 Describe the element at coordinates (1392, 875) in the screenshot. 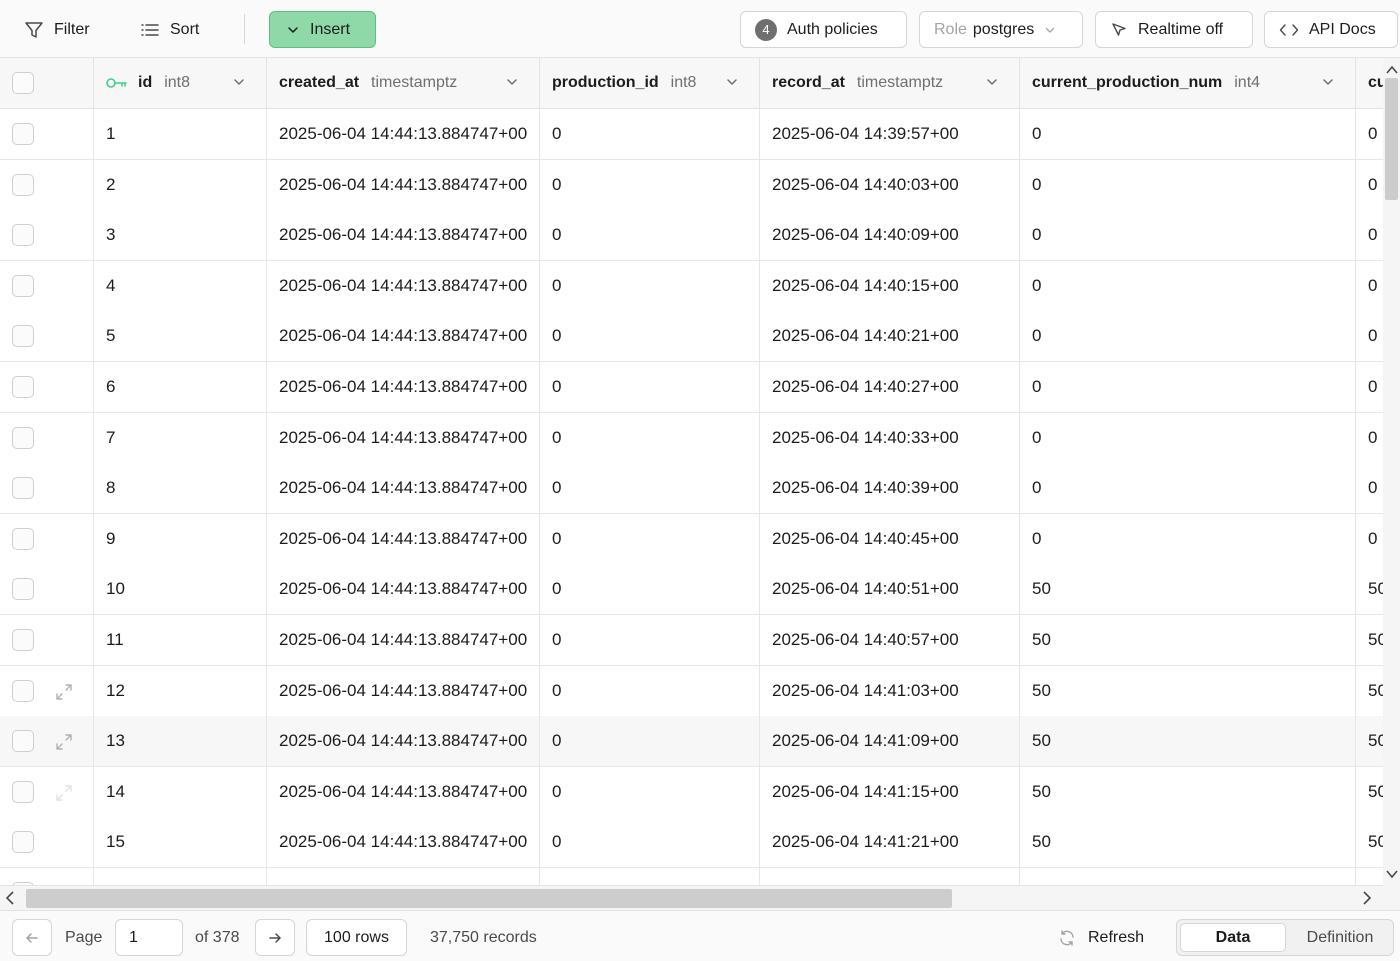

I see `scroll-down-arrow-icon` at that location.